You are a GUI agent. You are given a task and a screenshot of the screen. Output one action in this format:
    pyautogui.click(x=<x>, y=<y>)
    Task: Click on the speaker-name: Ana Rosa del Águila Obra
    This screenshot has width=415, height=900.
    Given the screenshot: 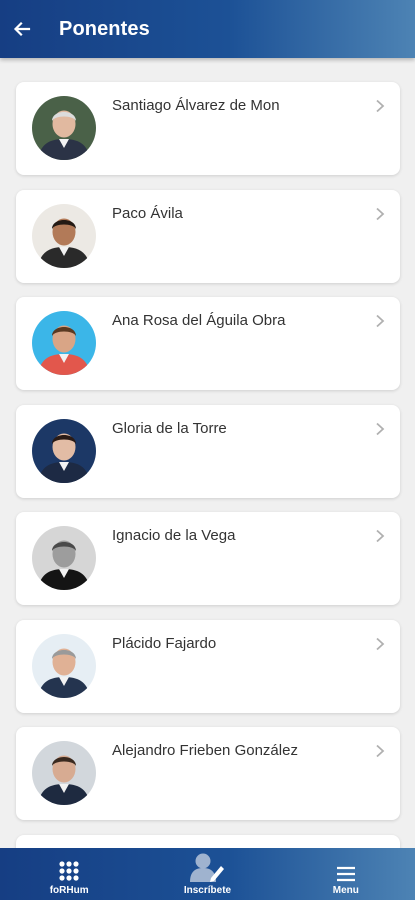 What is the action you would take?
    pyautogui.click(x=199, y=320)
    